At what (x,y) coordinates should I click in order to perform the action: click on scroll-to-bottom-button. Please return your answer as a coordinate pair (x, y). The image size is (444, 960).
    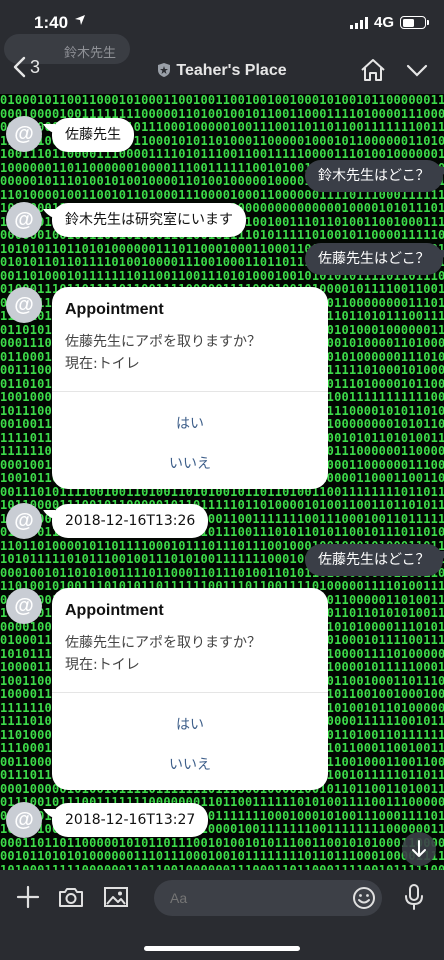
    Looking at the image, I should click on (419, 849).